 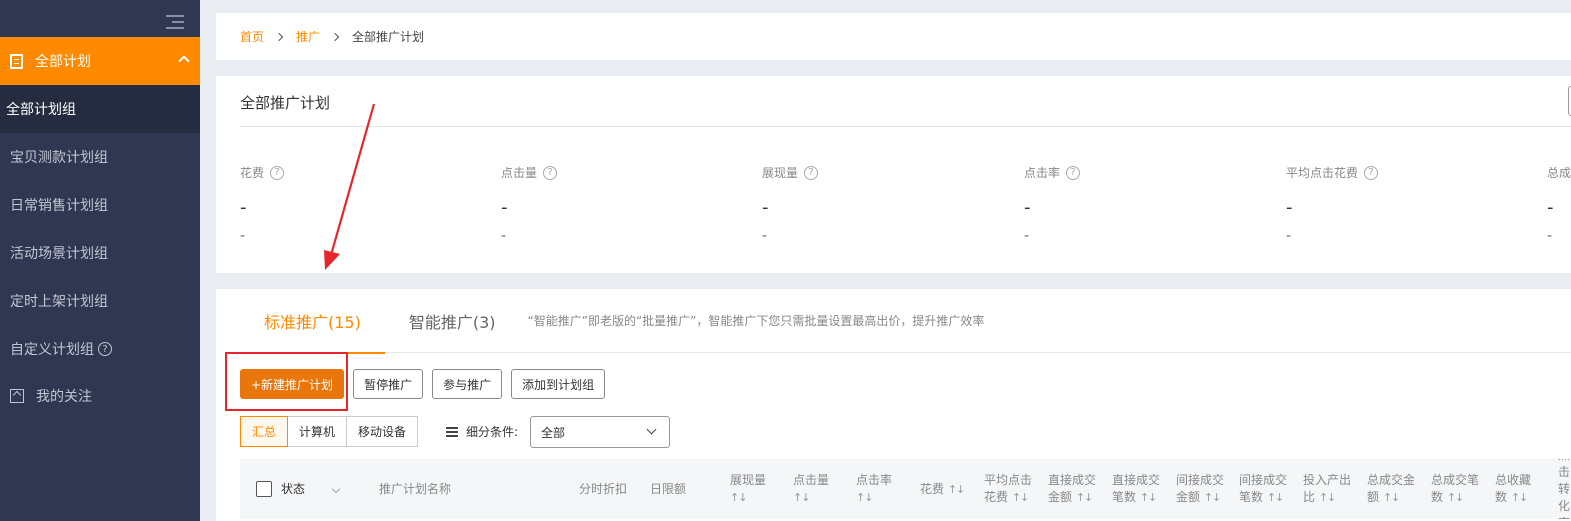 What do you see at coordinates (1138, 489) in the screenshot?
I see `th-direct-count: 直接成交笔数 ↑↓` at bounding box center [1138, 489].